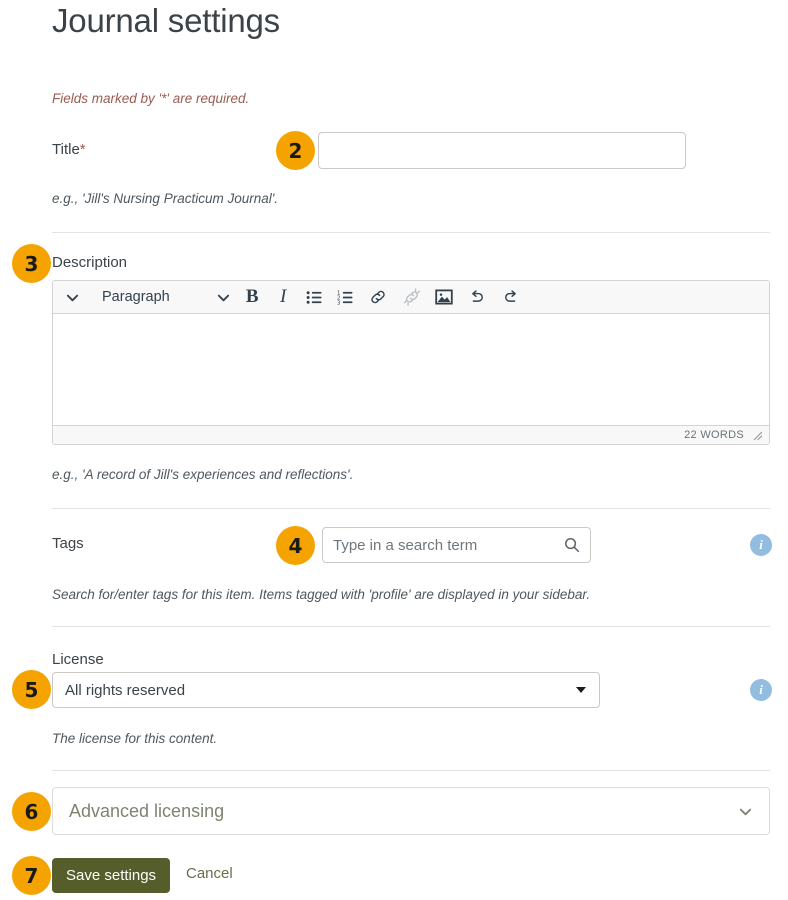 The image size is (788, 900). I want to click on paragraph-format-label: Paragraph, so click(136, 297).